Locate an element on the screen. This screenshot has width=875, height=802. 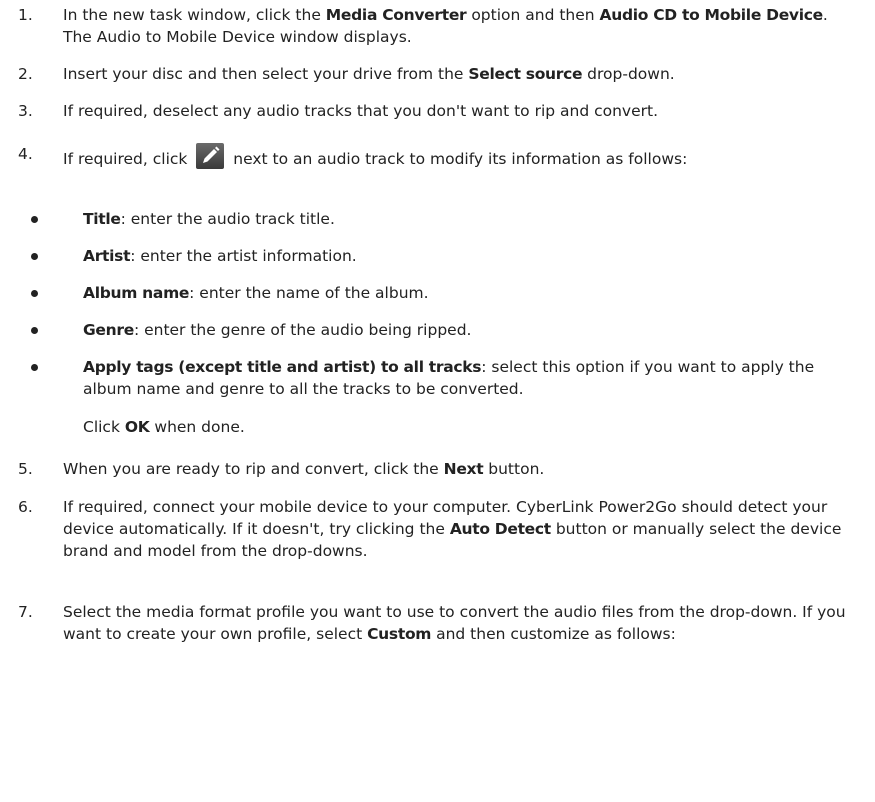
step-number: 3. is located at coordinates (25, 111).